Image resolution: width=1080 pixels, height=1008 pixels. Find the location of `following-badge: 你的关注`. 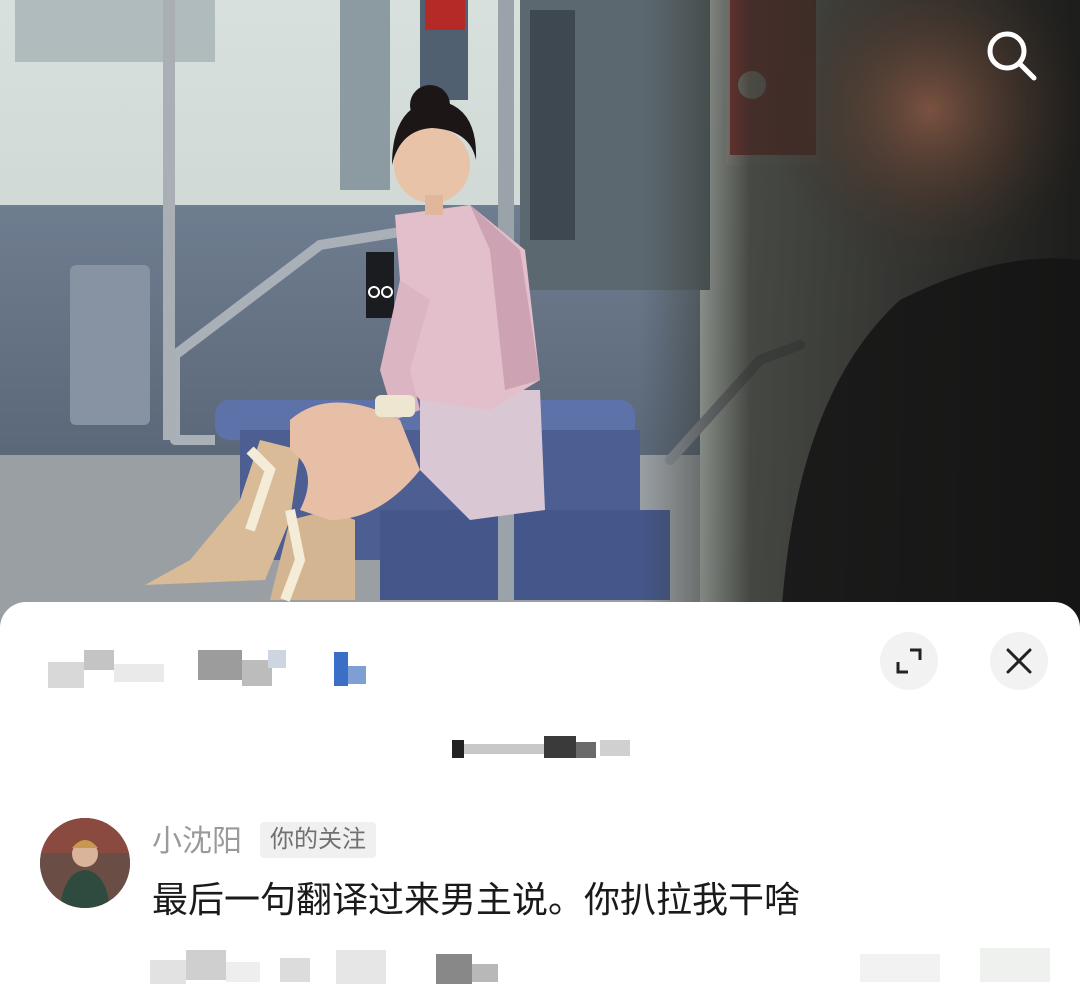

following-badge: 你的关注 is located at coordinates (318, 840).